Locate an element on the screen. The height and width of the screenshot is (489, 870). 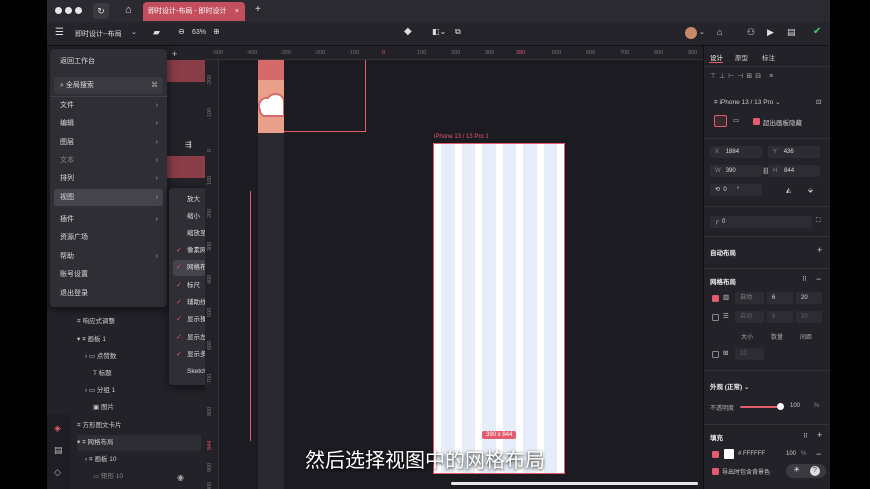
fill-opacity-value: 100 is located at coordinates (791, 454).